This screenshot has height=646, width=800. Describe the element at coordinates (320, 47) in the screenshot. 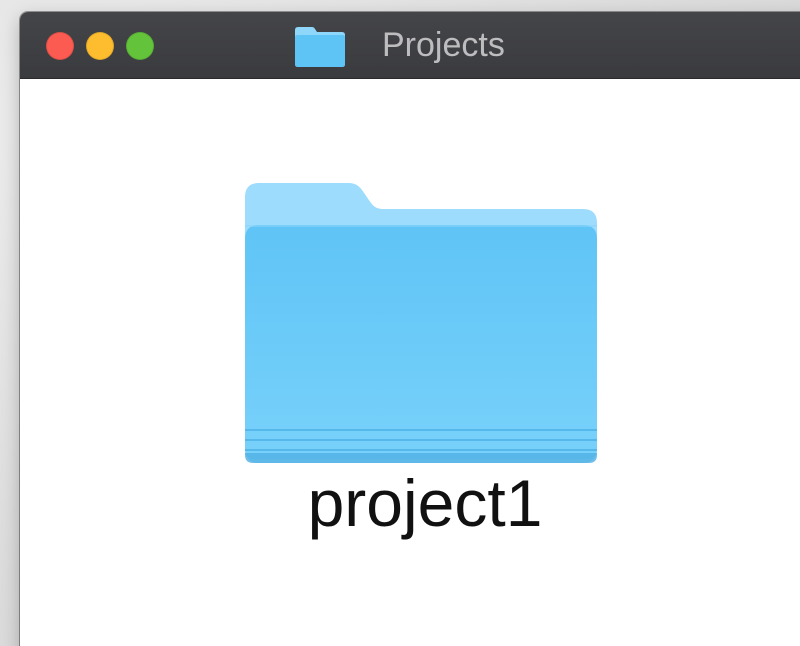

I see `folder-icon` at that location.